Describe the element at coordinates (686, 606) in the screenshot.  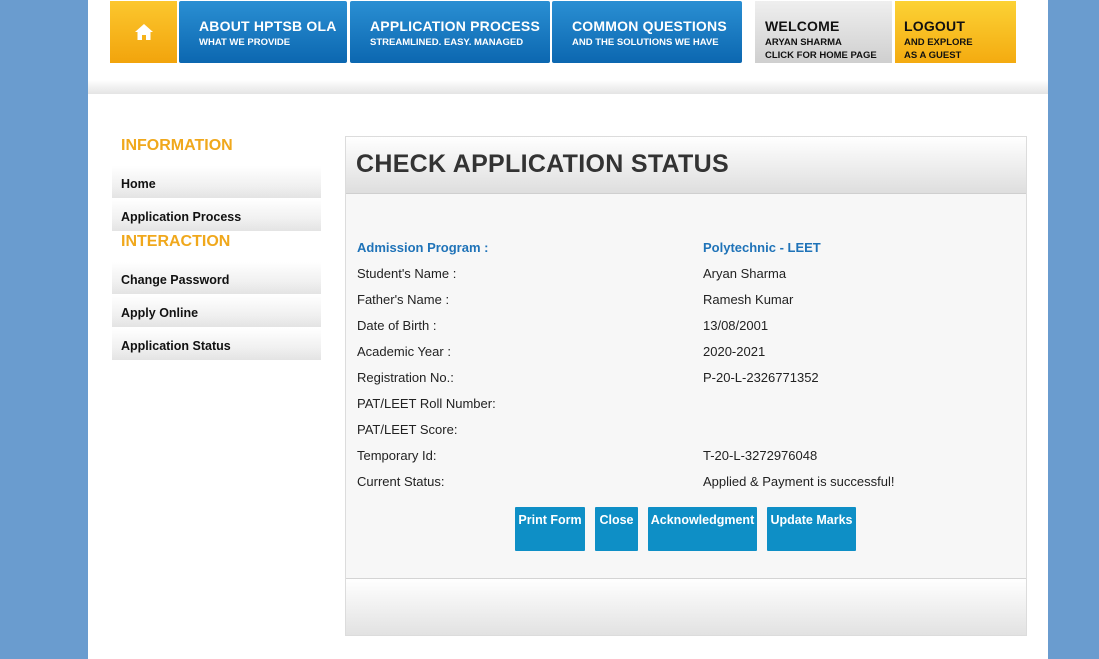
I see `panel-footer` at that location.